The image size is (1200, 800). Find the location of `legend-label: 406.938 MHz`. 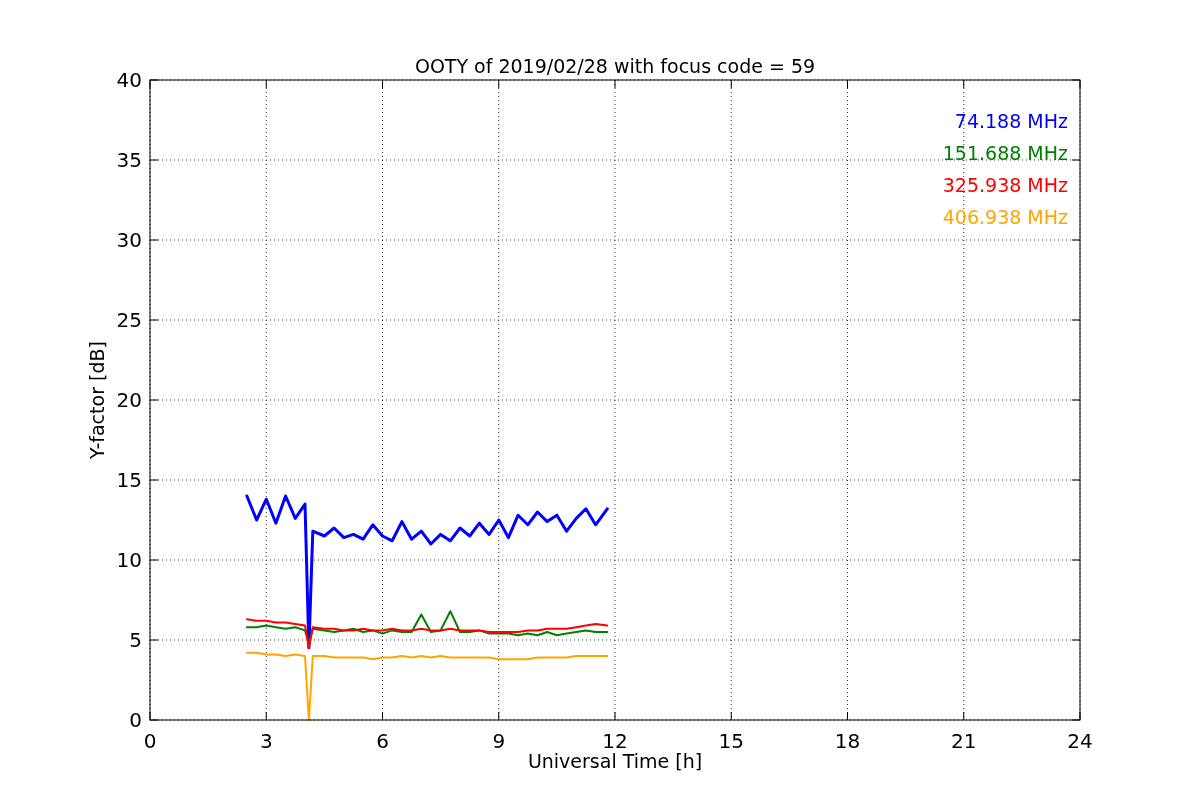

legend-label: 406.938 MHz is located at coordinates (1005, 217).